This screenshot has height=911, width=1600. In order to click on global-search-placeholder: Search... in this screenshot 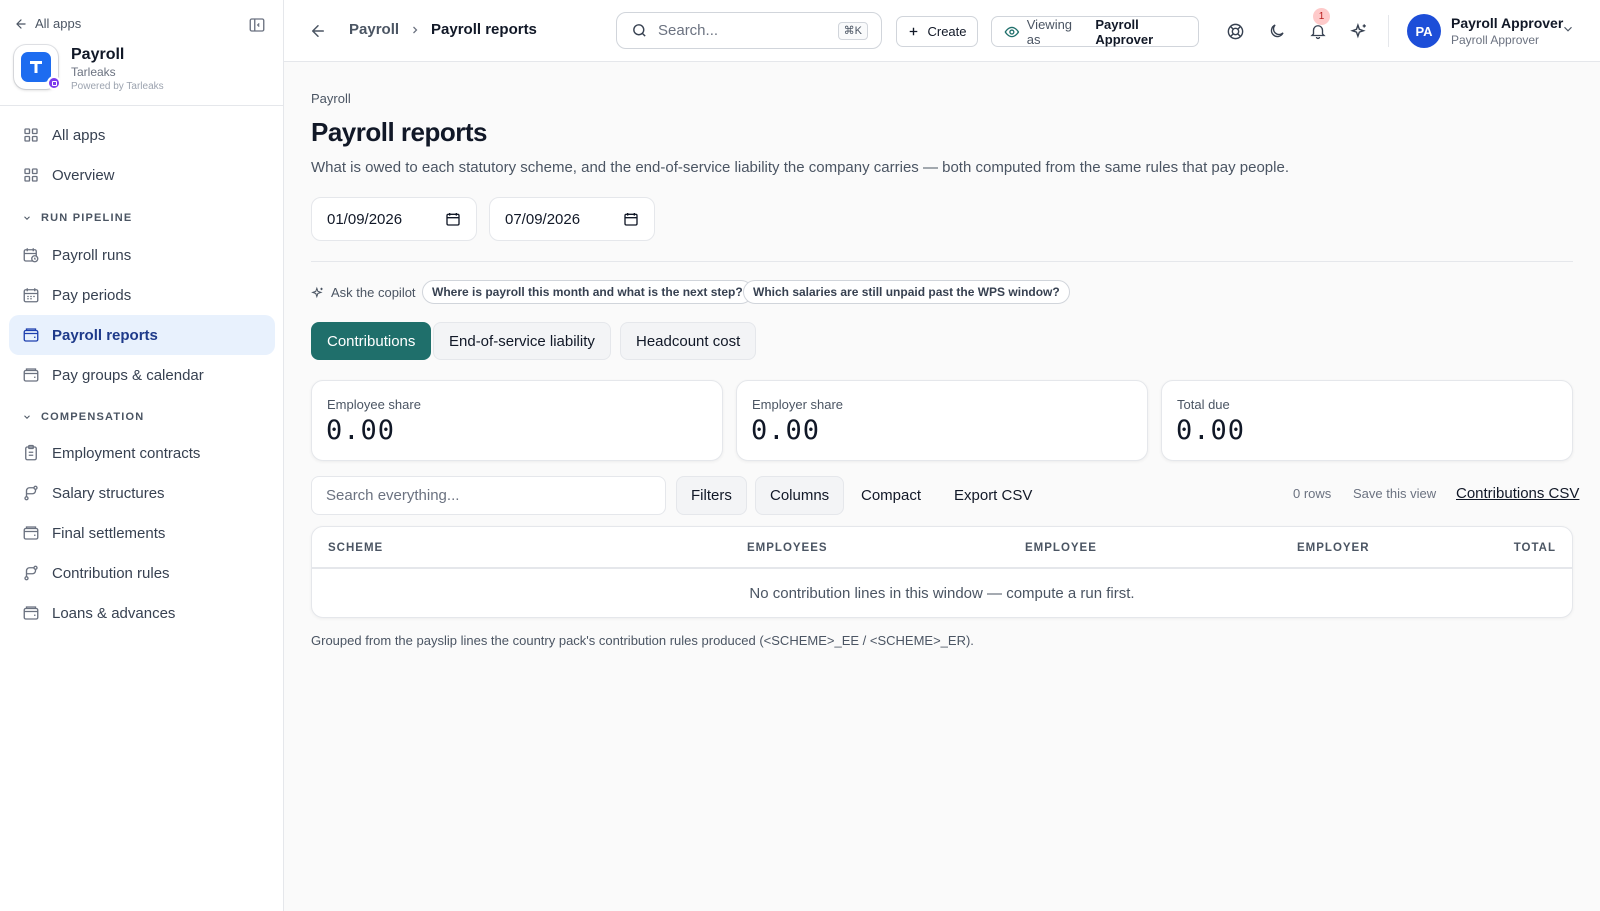, I will do `click(688, 30)`.